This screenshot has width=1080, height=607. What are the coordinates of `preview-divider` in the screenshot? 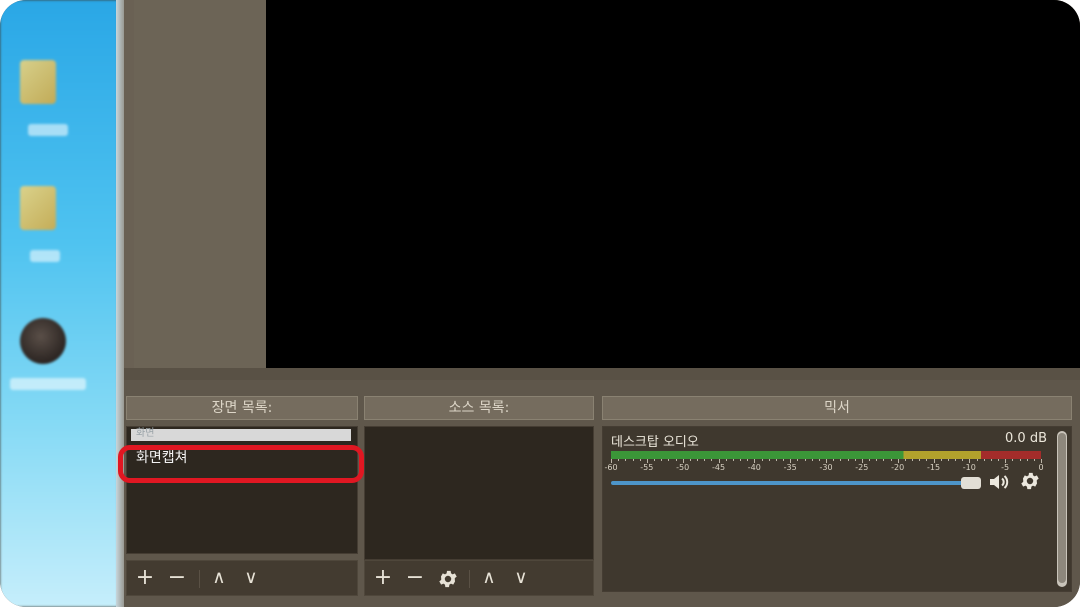 It's located at (602, 374).